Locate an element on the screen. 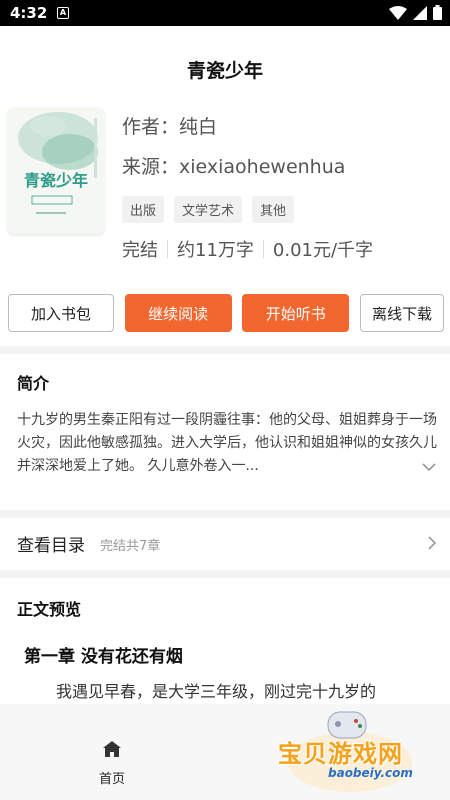  book-author: 作者：纯白 is located at coordinates (170, 127).